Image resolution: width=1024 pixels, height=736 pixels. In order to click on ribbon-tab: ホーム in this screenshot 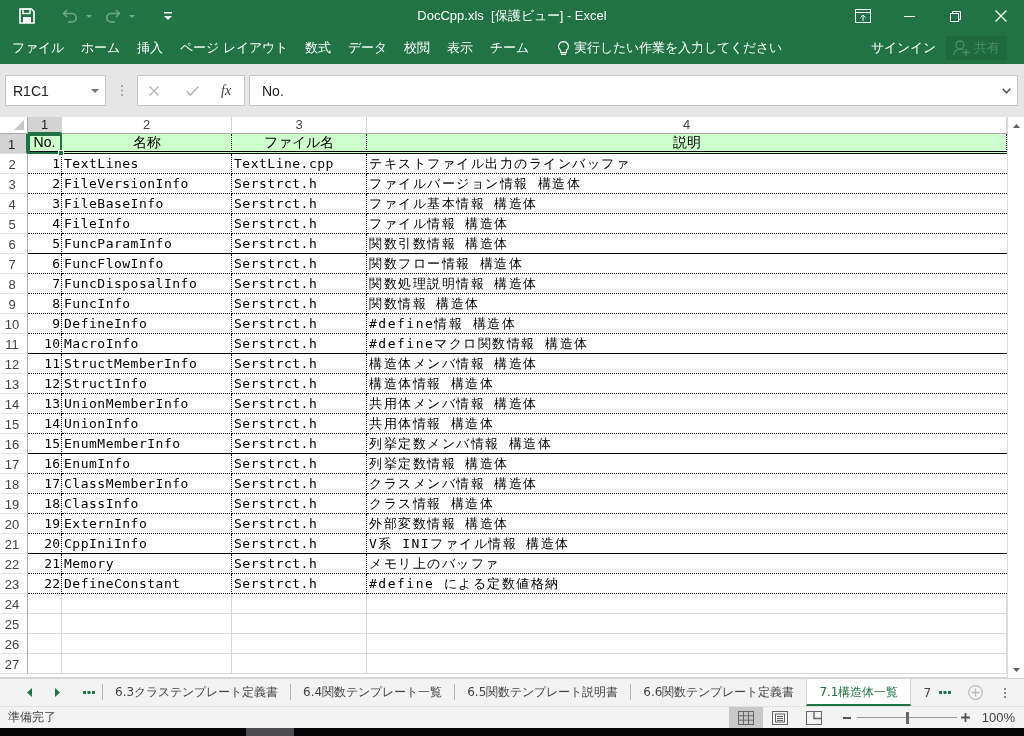, I will do `click(100, 48)`.